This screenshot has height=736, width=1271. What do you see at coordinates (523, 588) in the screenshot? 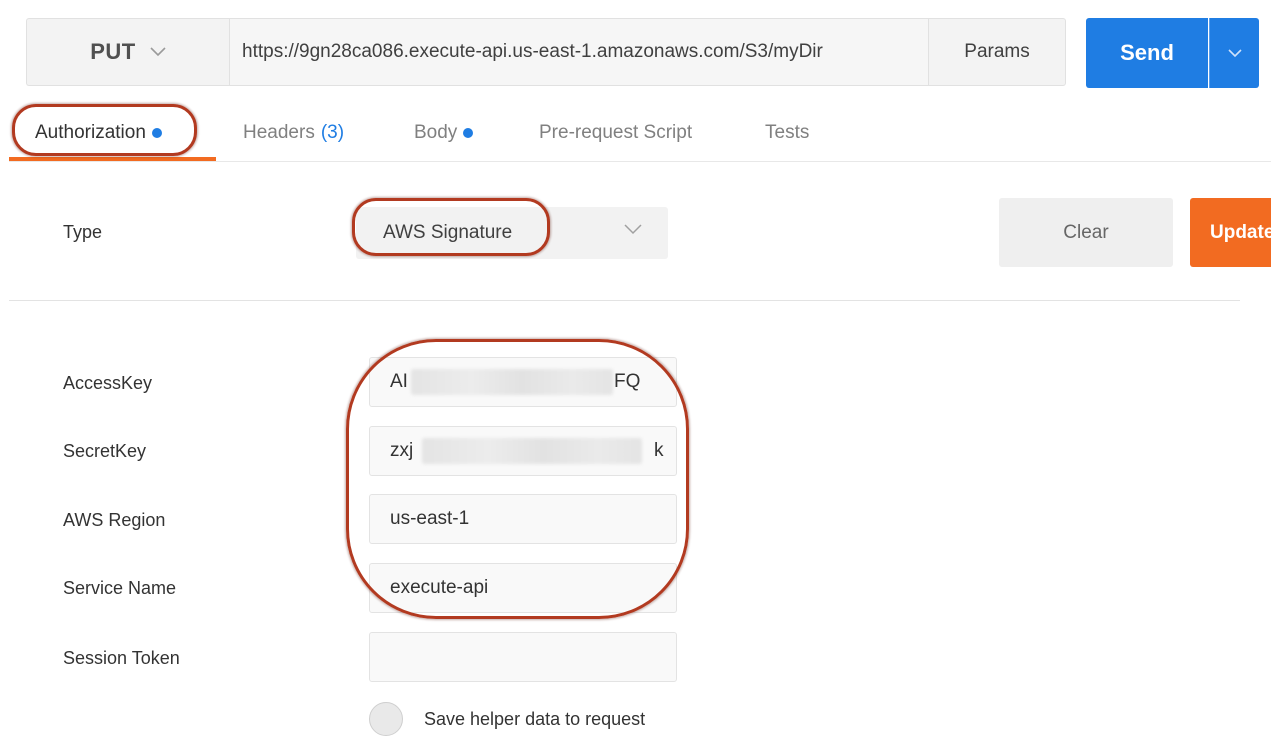
I see `service-name-input: execute-api` at bounding box center [523, 588].